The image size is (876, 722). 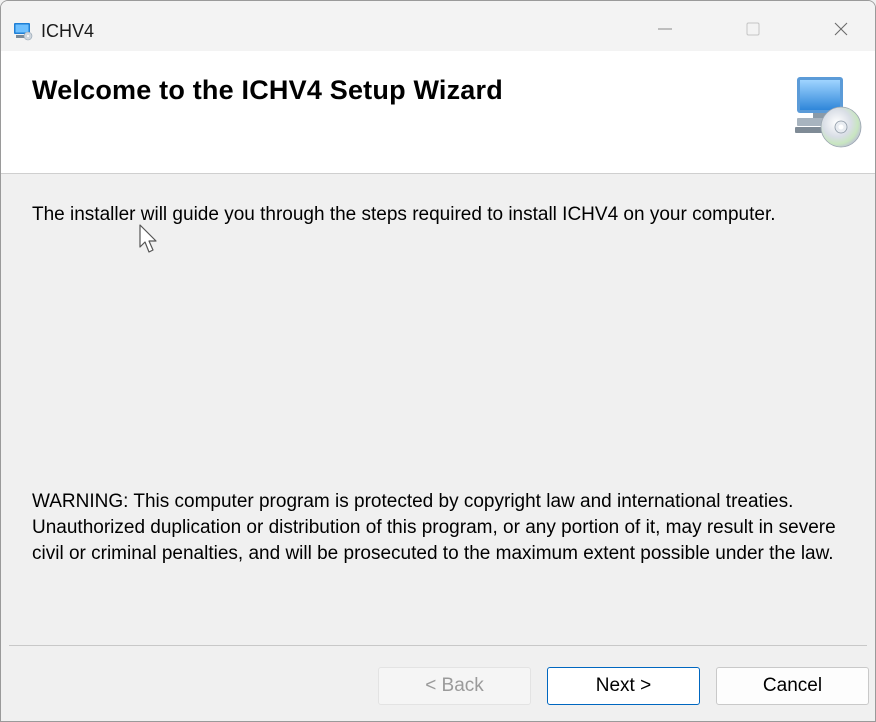 What do you see at coordinates (792, 686) in the screenshot?
I see `cancel-button: Cancel` at bounding box center [792, 686].